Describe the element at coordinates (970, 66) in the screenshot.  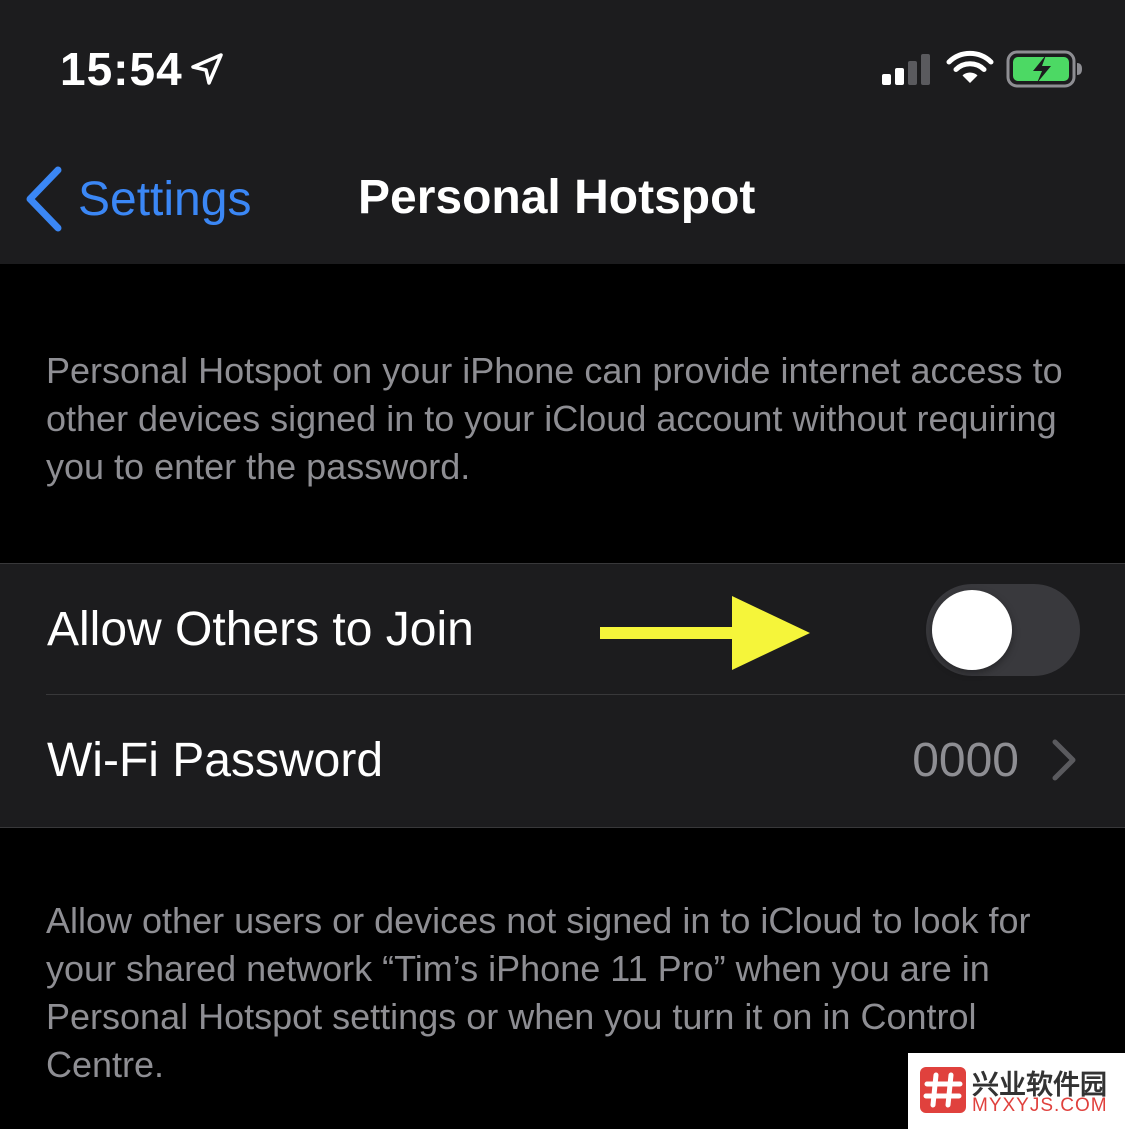
I see `wifi-icon` at that location.